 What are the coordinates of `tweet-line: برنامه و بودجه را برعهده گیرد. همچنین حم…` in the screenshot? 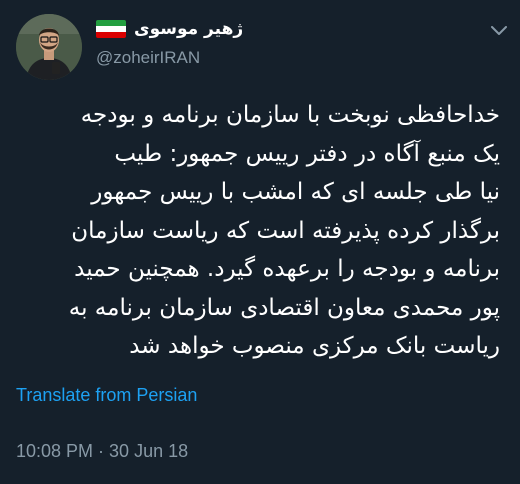 It's located at (287, 269).